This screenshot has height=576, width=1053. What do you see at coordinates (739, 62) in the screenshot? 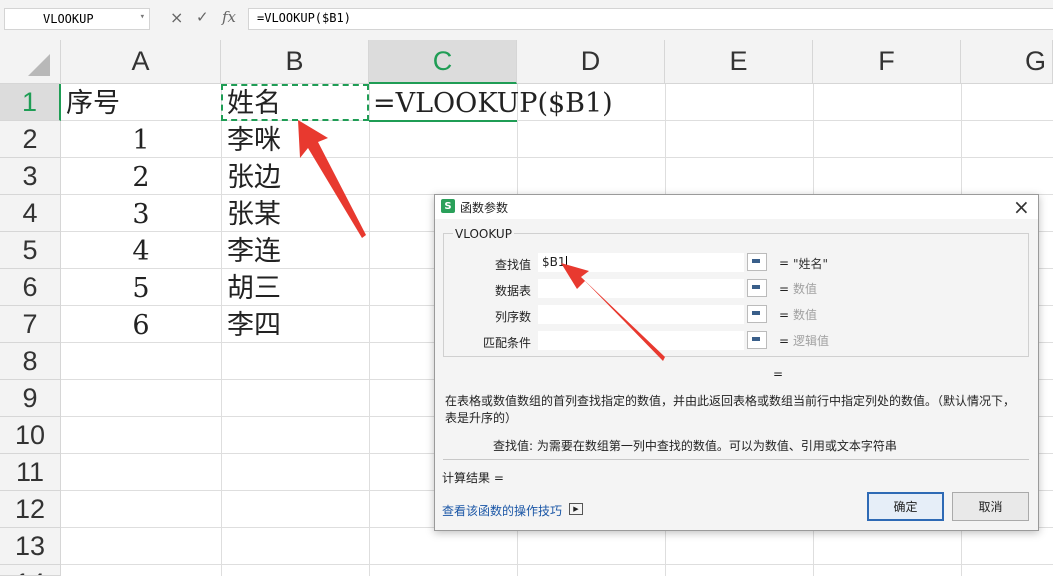
I see `column-header-e: E` at bounding box center [739, 62].